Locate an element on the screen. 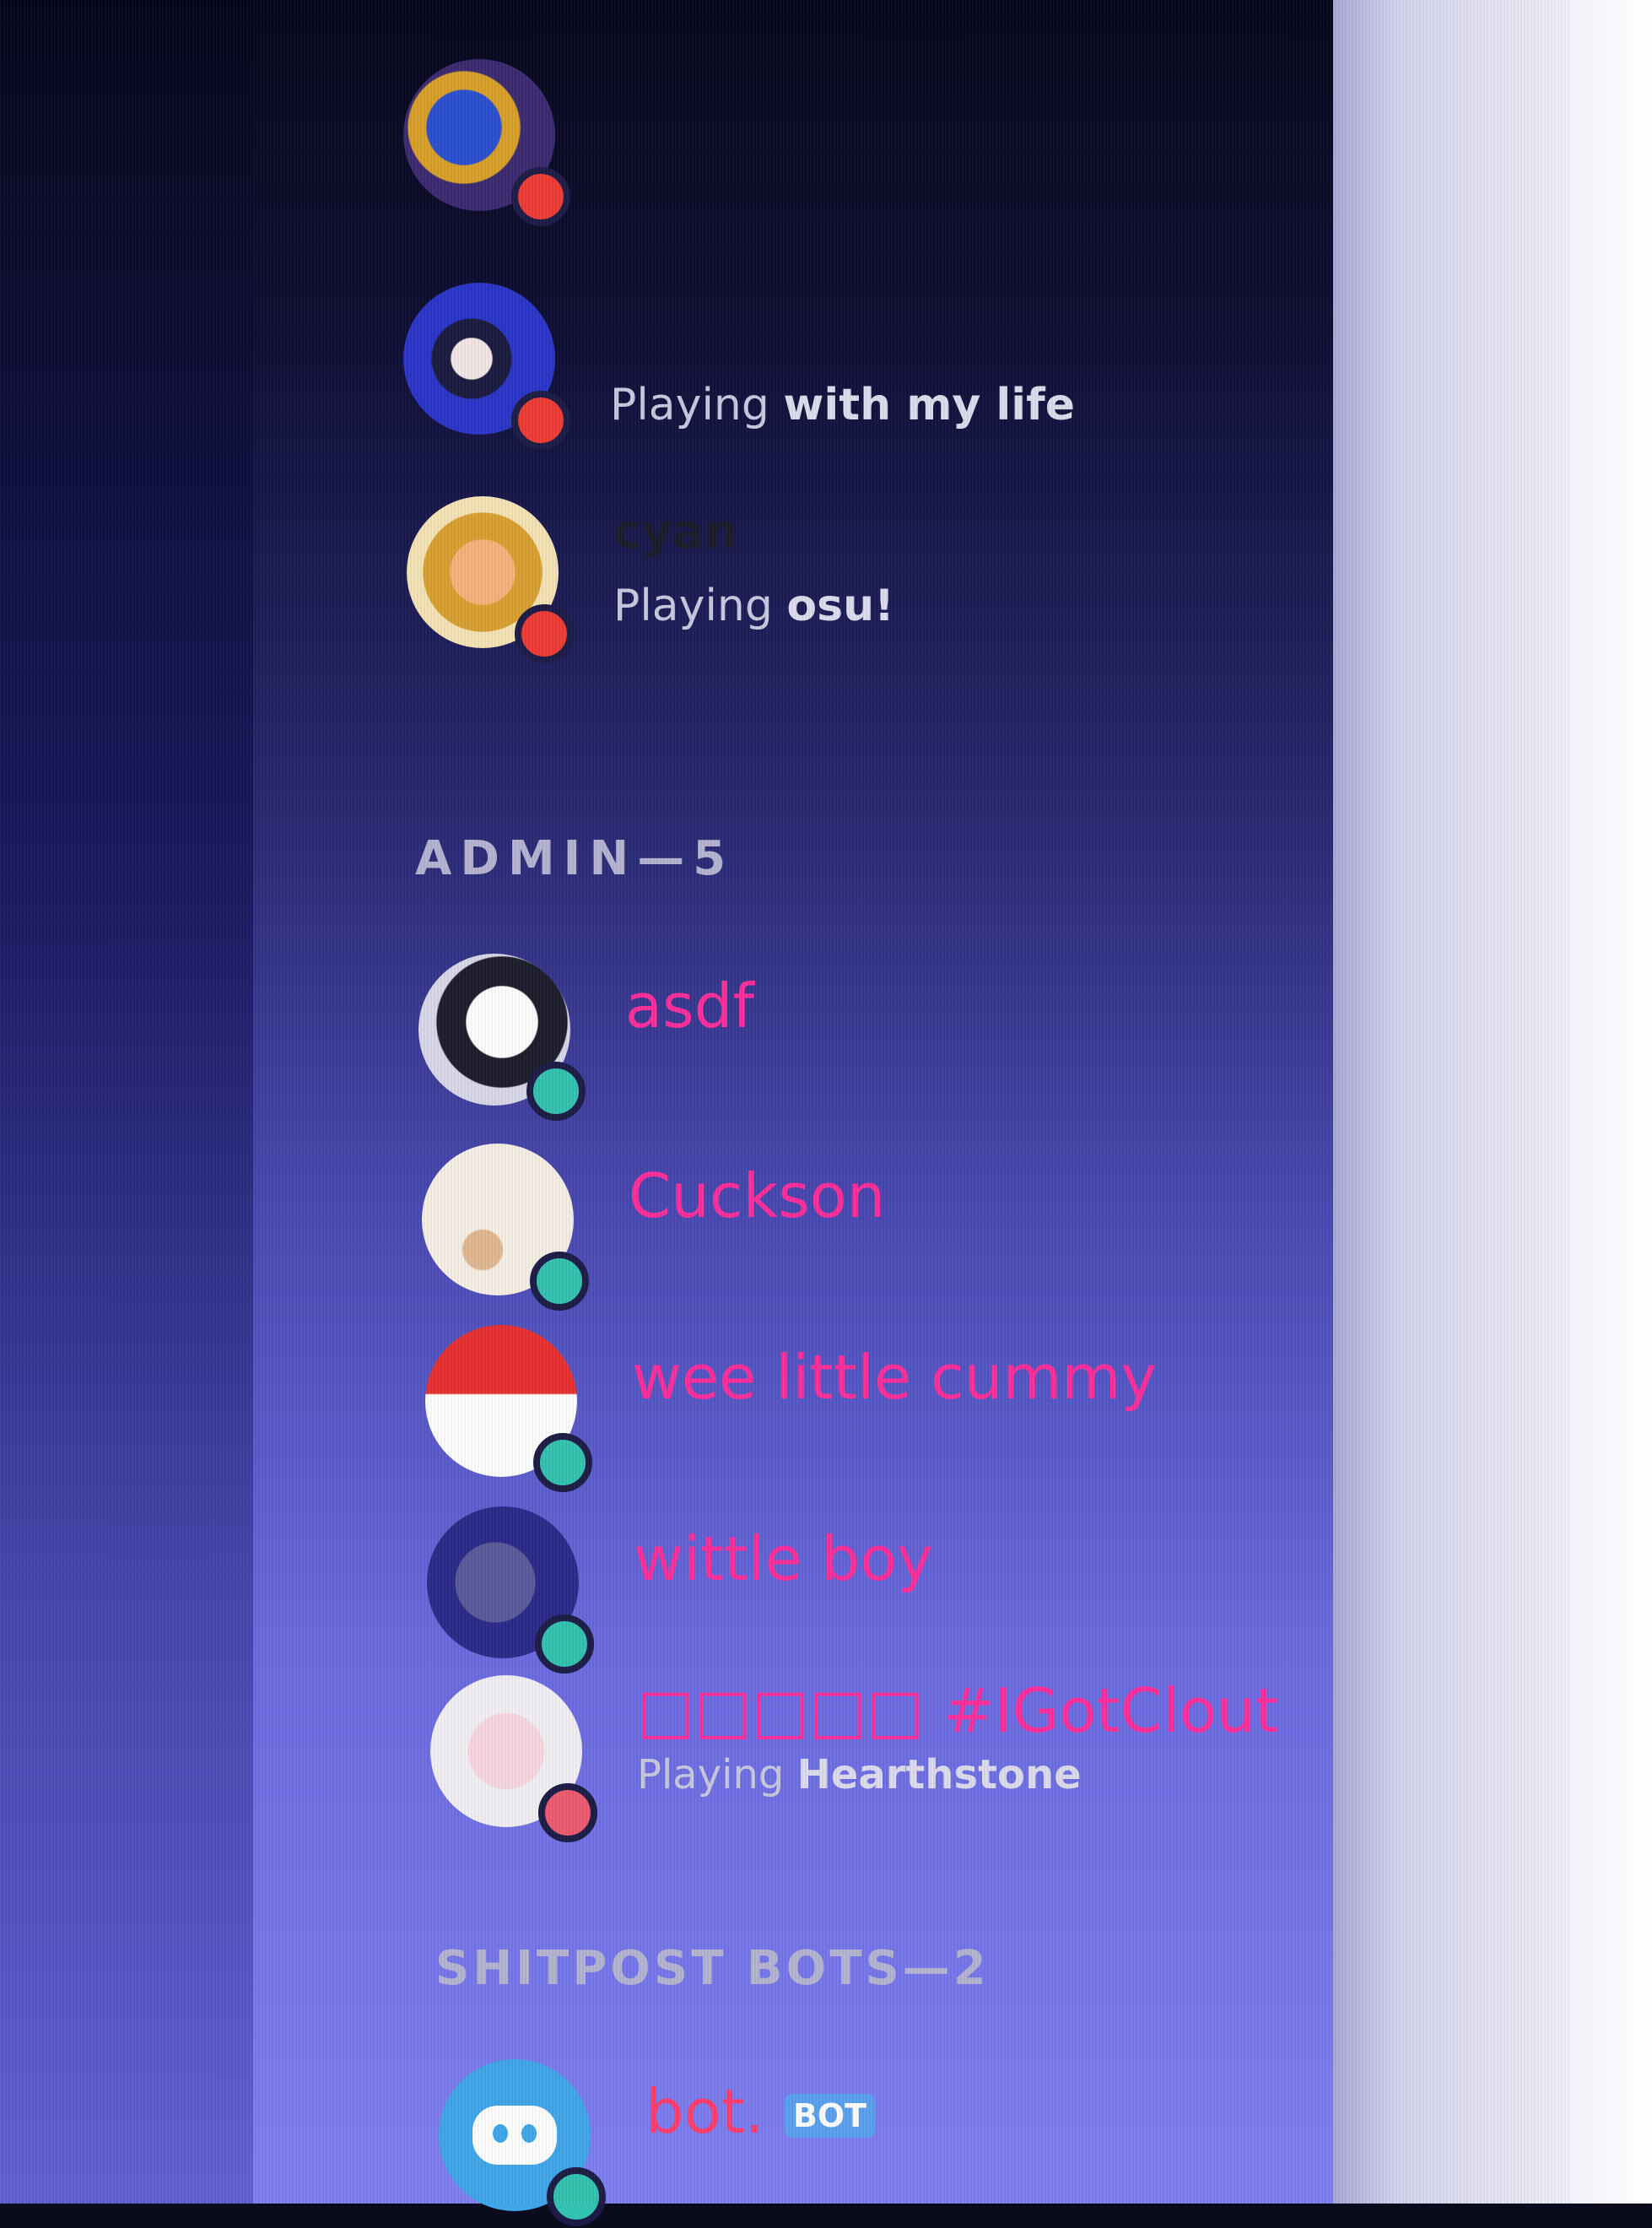  member-name: Cuckson is located at coordinates (757, 1195).